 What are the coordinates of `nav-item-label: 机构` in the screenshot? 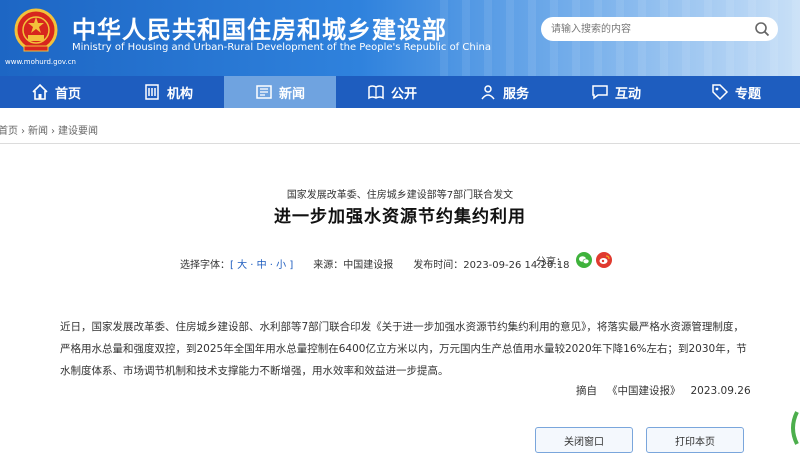 It's located at (179, 94).